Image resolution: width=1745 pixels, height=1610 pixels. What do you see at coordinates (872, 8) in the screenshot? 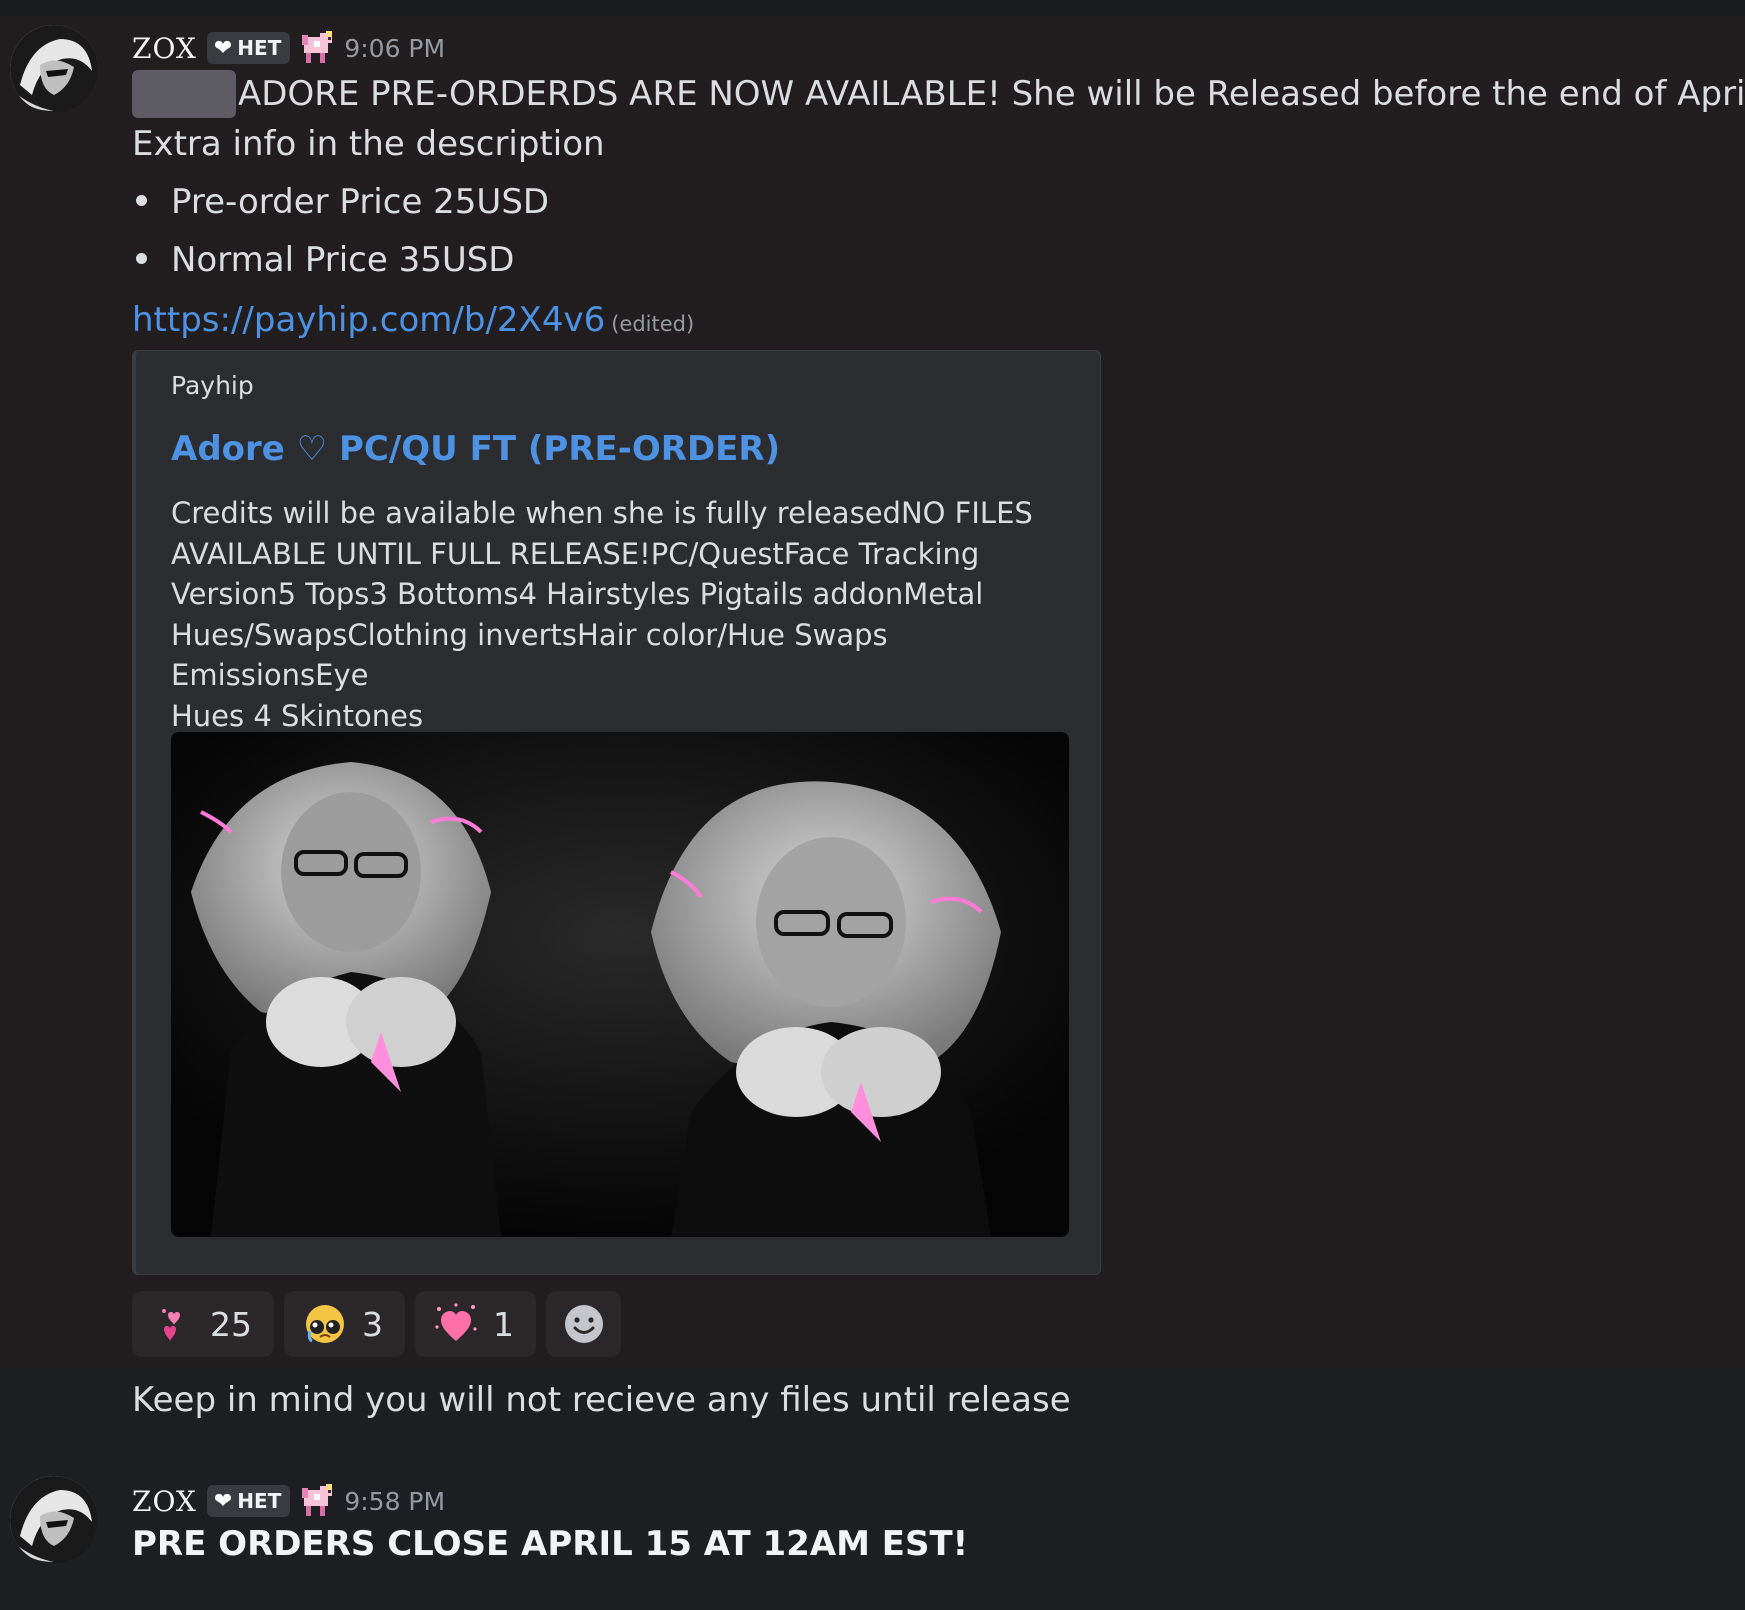
I see `top-strip` at bounding box center [872, 8].